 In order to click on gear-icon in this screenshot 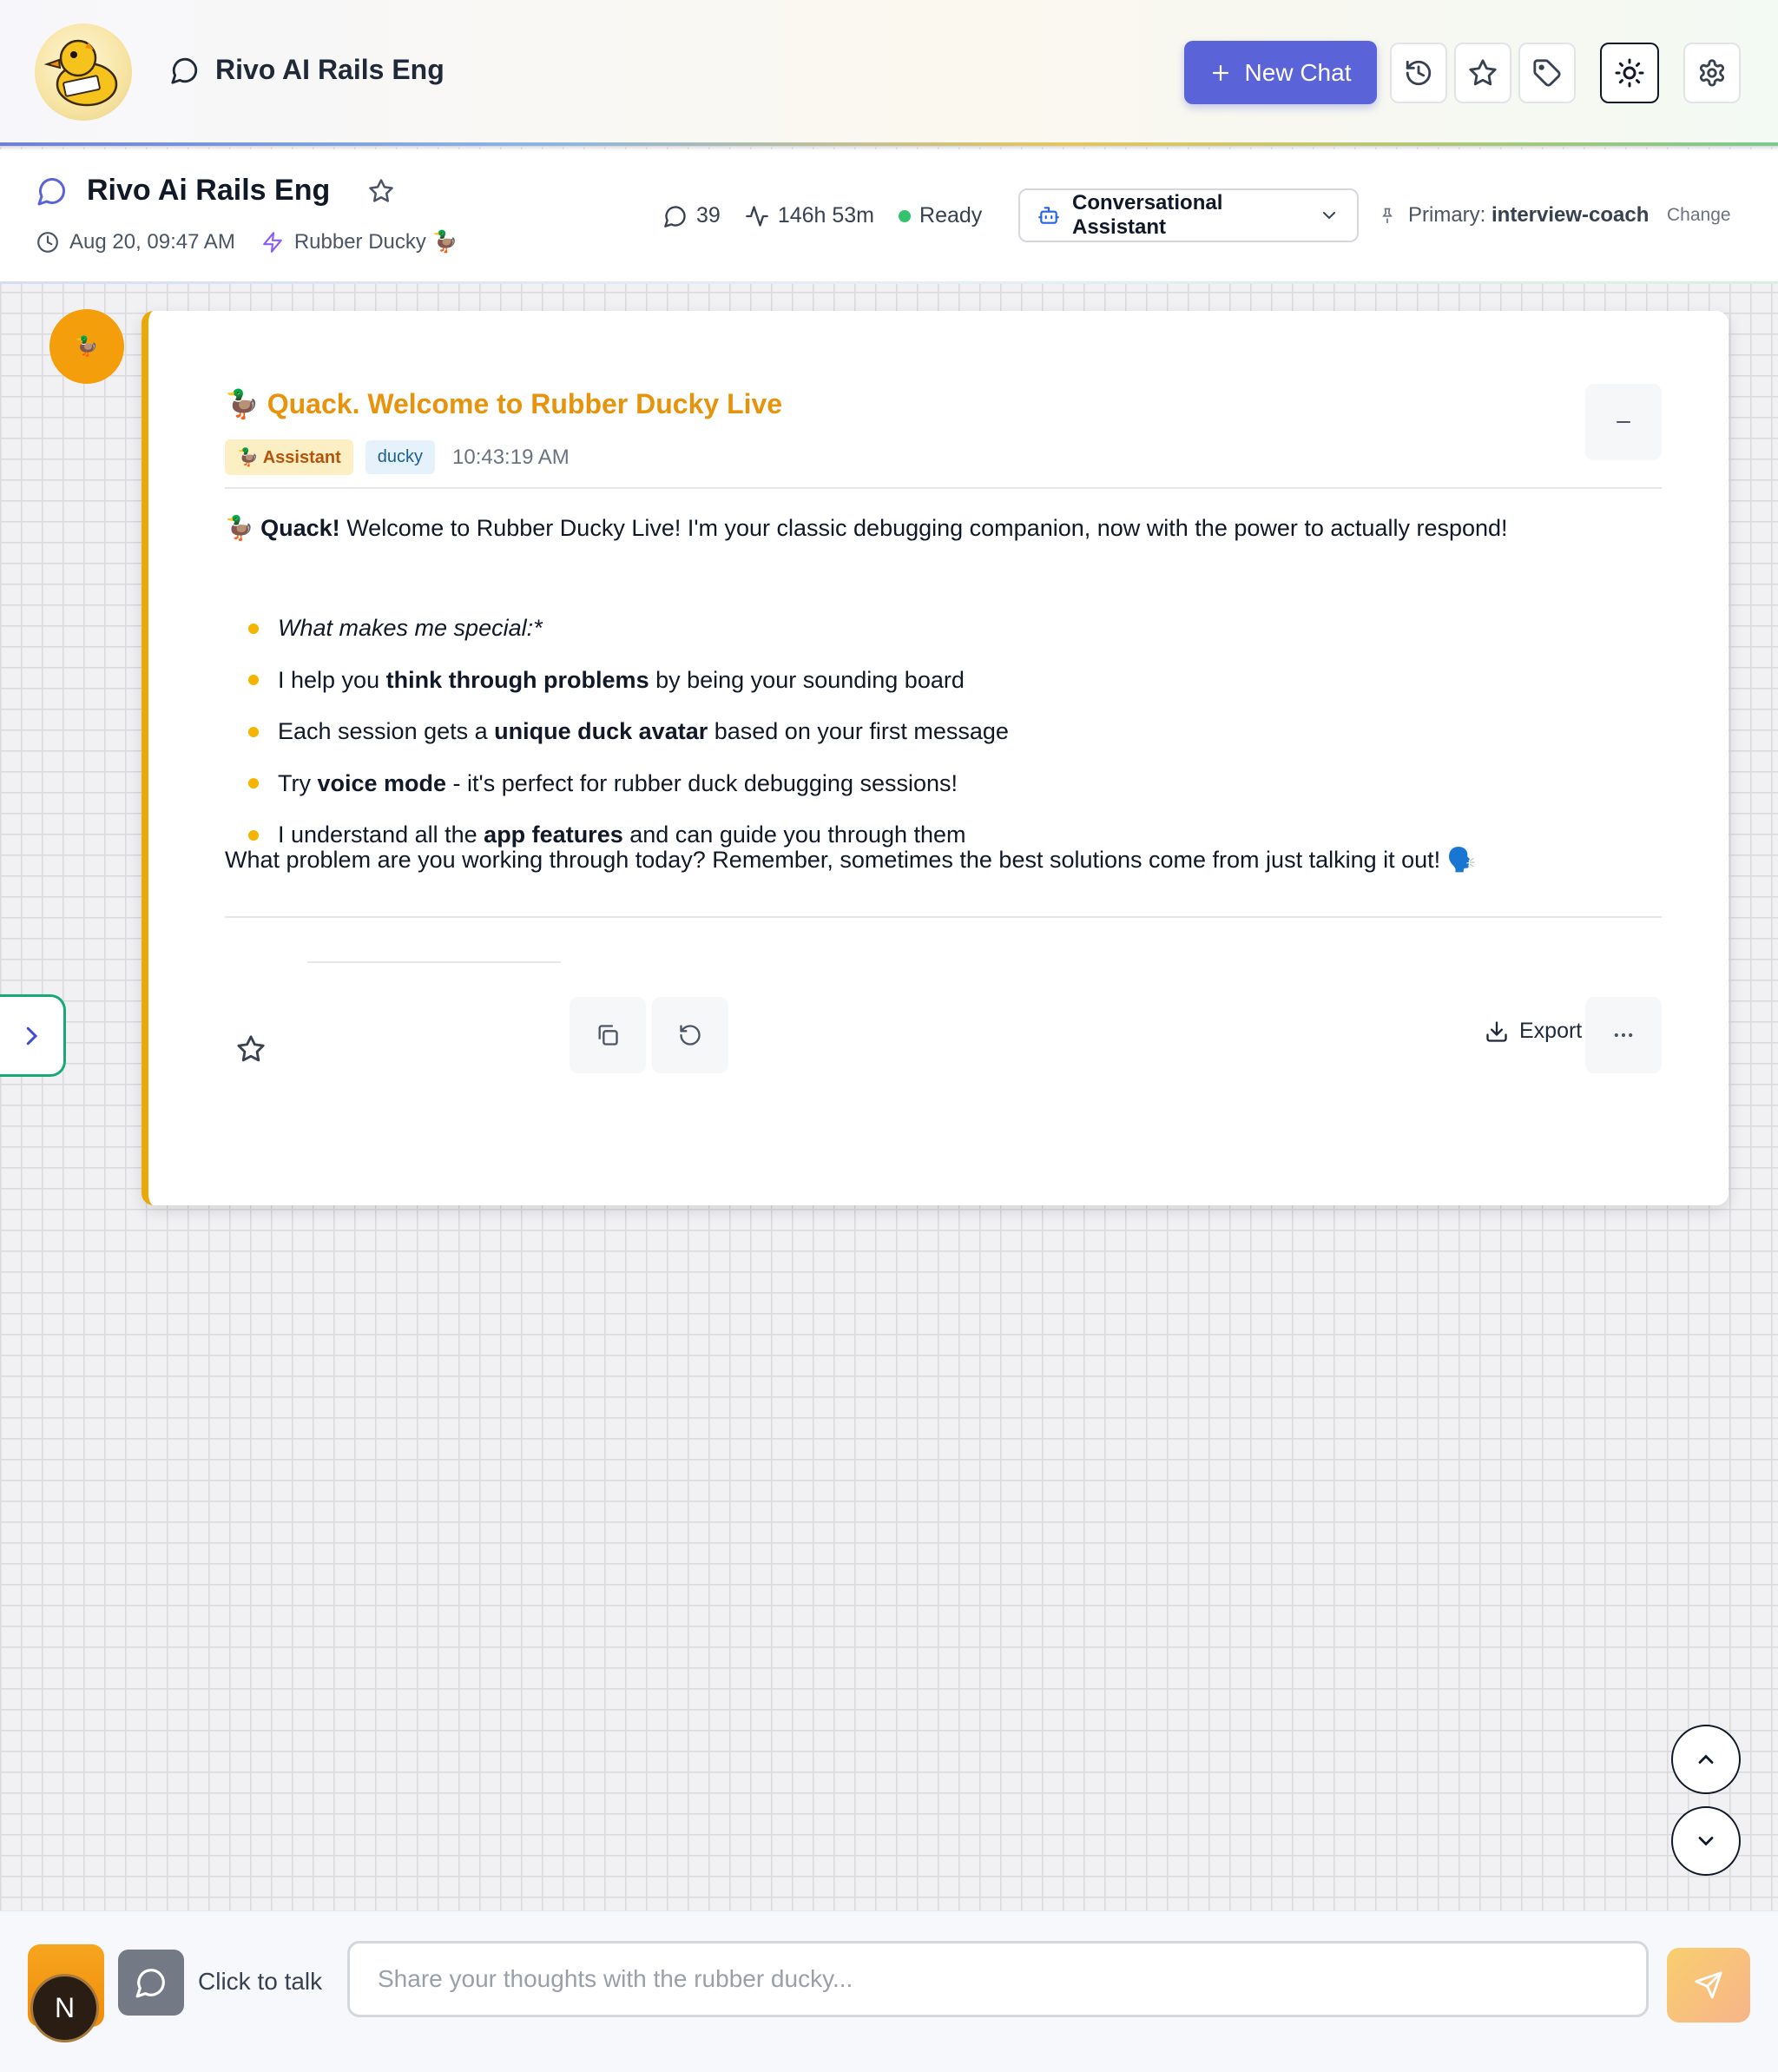, I will do `click(1712, 73)`.